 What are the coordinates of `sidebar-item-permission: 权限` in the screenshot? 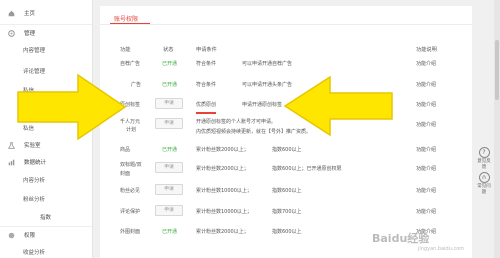 It's located at (46, 236).